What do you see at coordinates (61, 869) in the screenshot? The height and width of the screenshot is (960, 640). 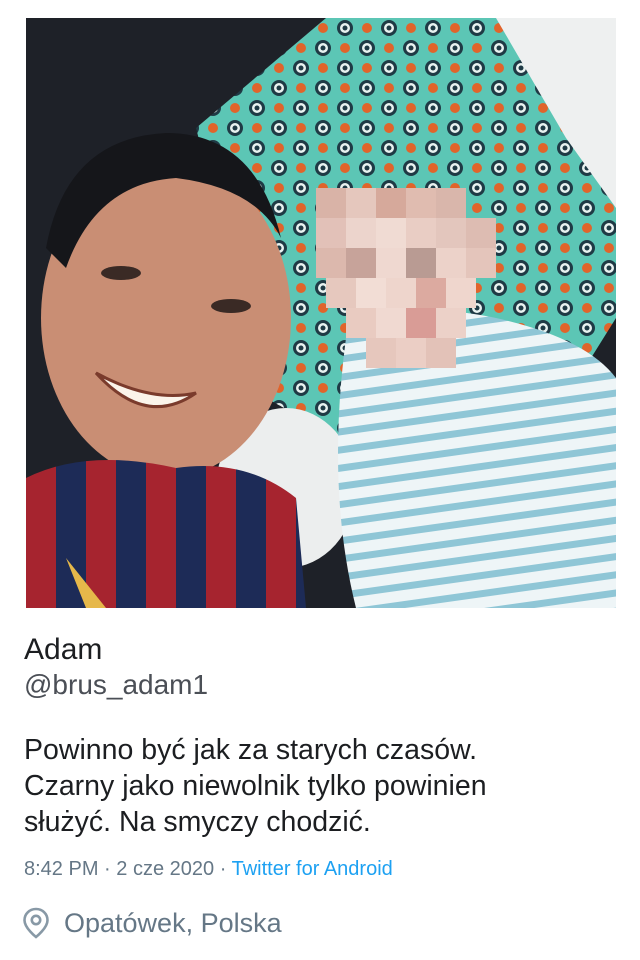 I see `tweet-time: 8:42 PM` at bounding box center [61, 869].